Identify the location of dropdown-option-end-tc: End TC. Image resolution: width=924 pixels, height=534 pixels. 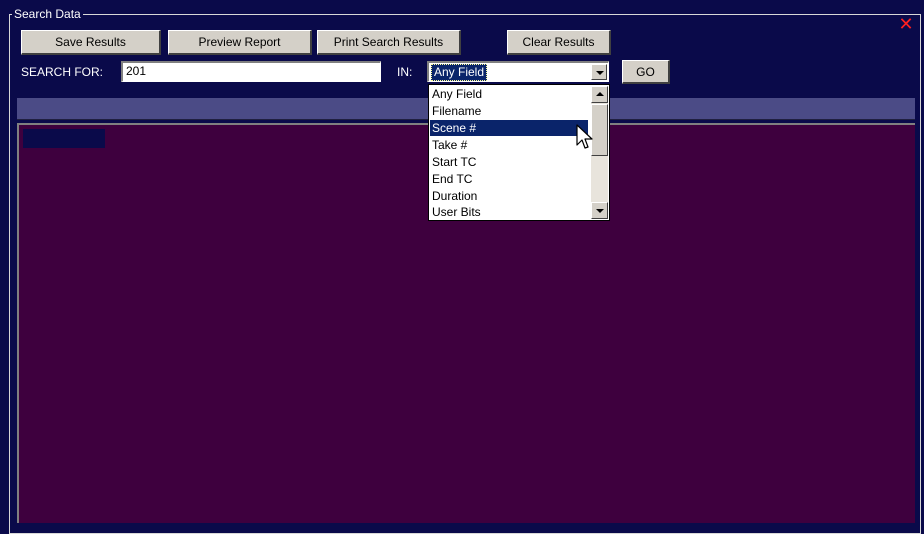
(509, 179).